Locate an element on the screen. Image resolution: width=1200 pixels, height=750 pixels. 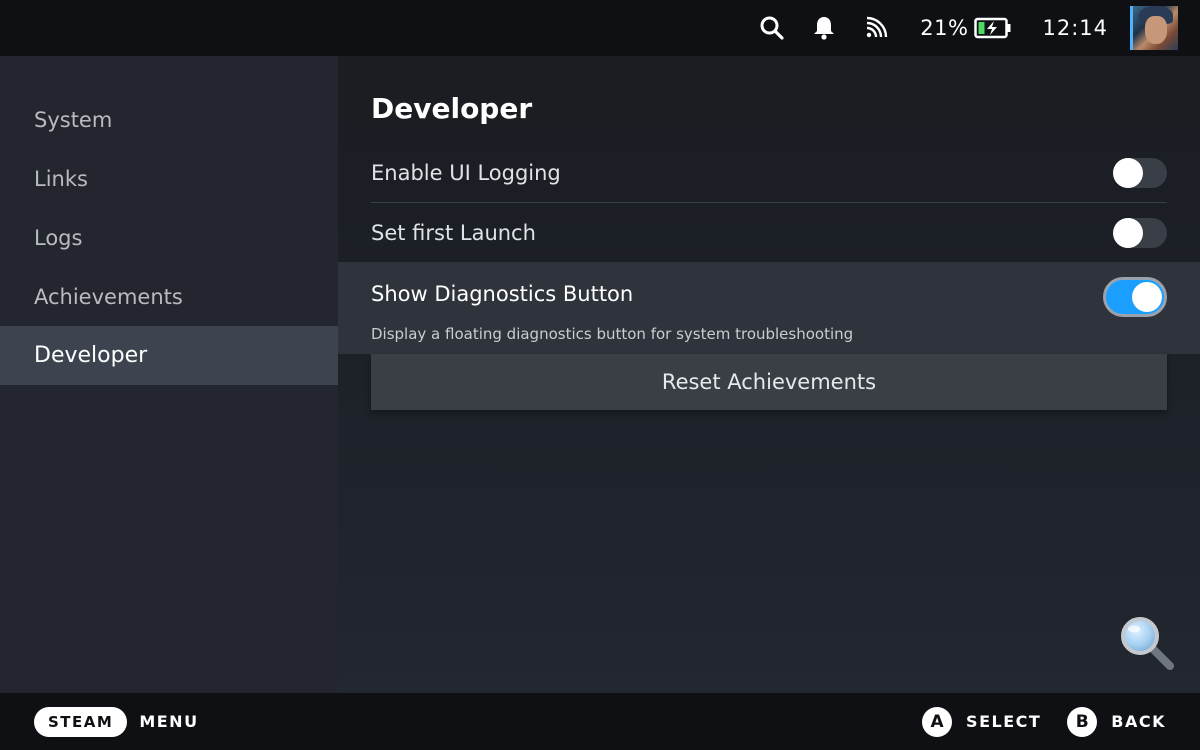
bell-icon is located at coordinates (824, 28).